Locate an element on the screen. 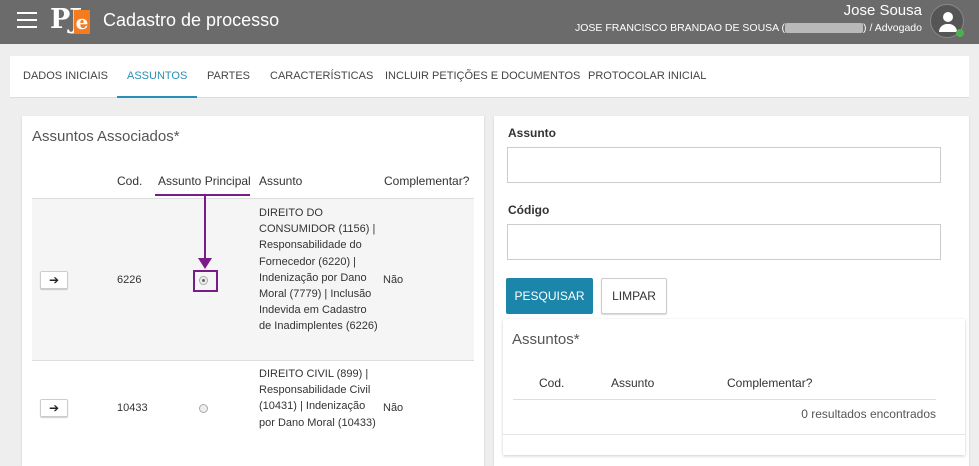  col-assunto: Assunto is located at coordinates (281, 181).